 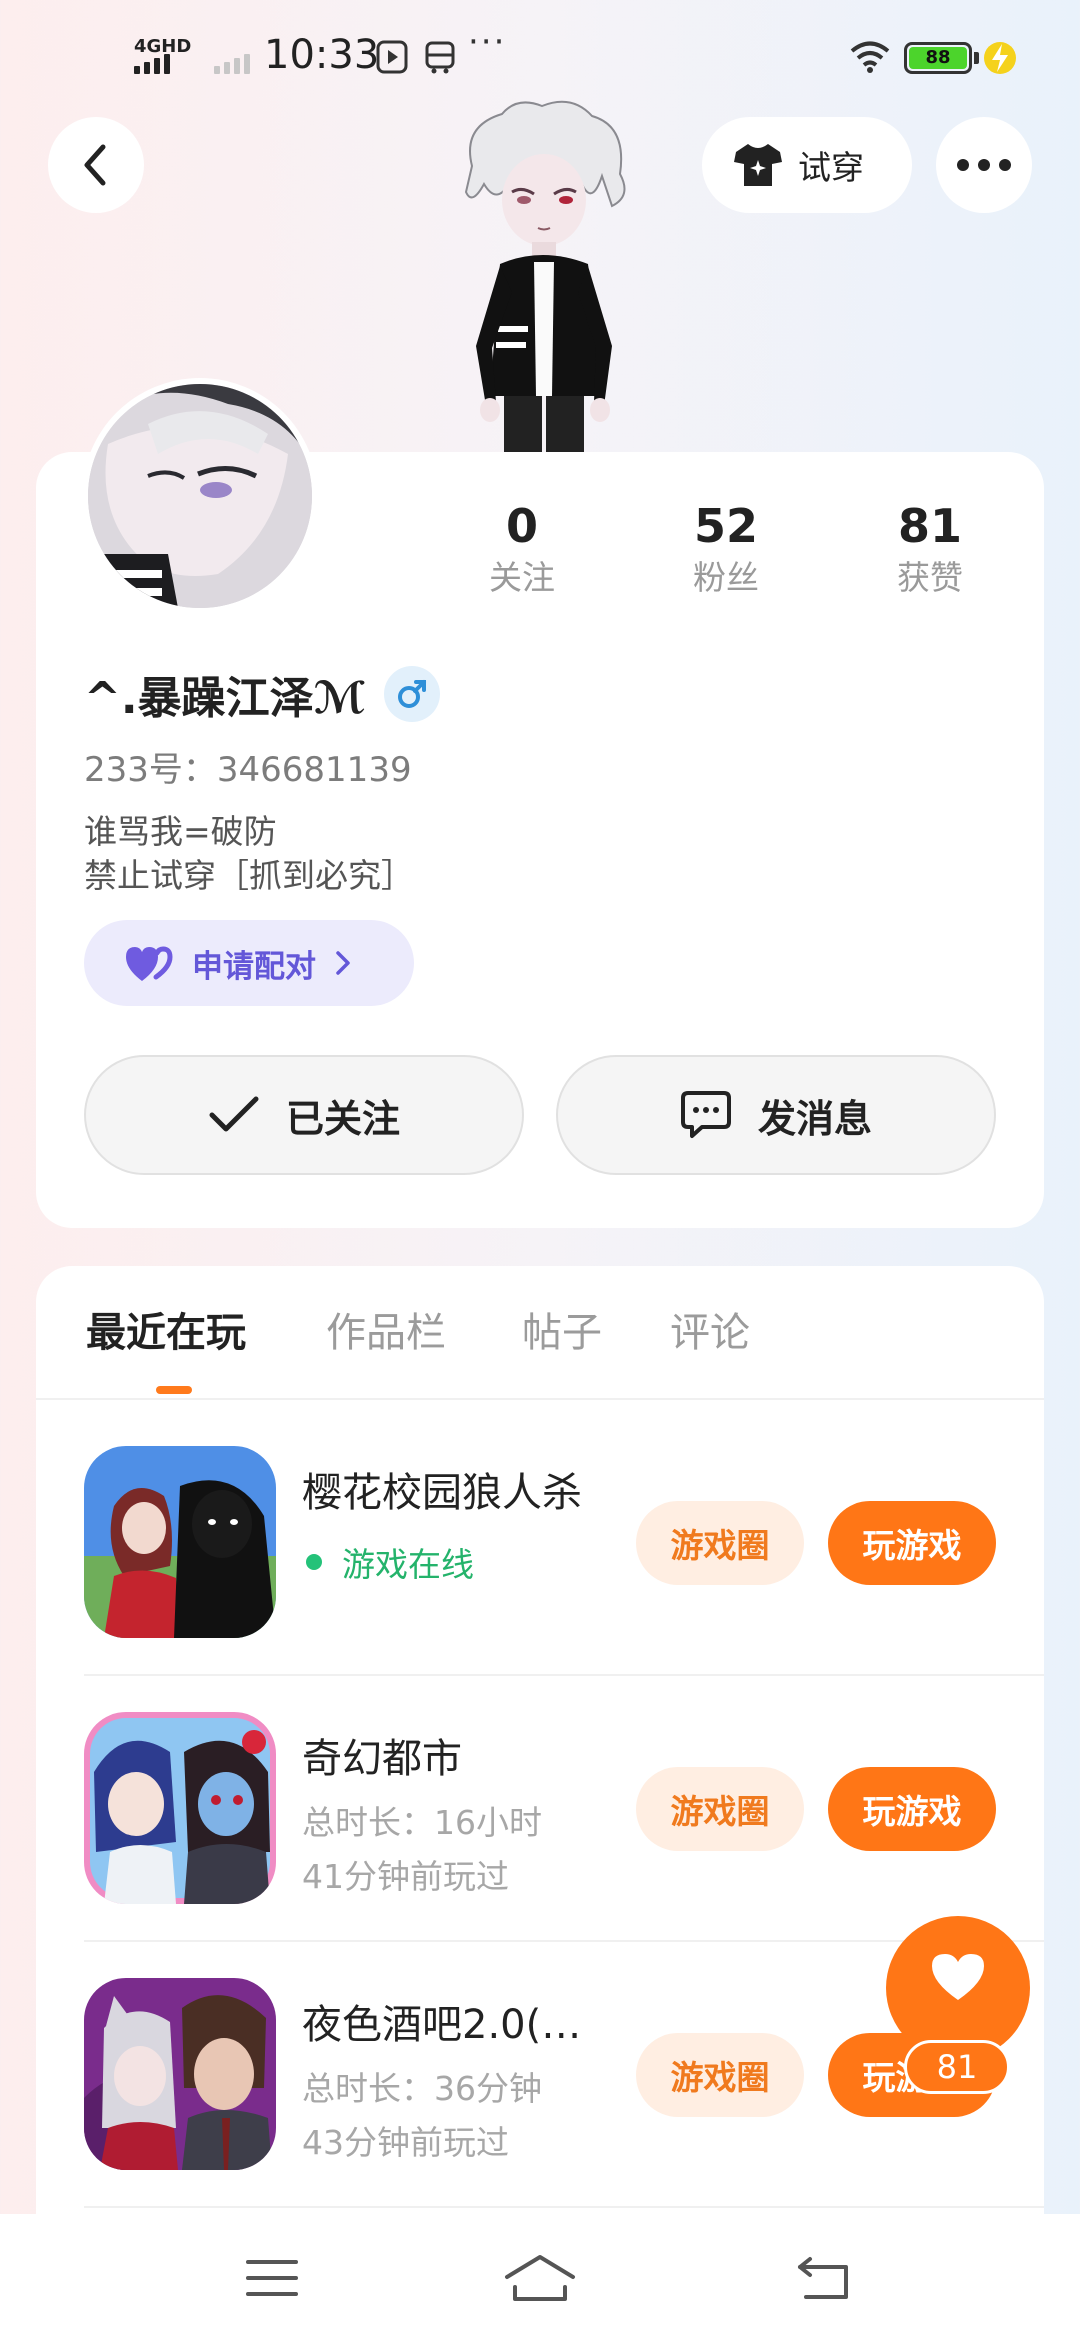 I want to click on stat-fans: 52 粉丝, so click(x=726, y=548).